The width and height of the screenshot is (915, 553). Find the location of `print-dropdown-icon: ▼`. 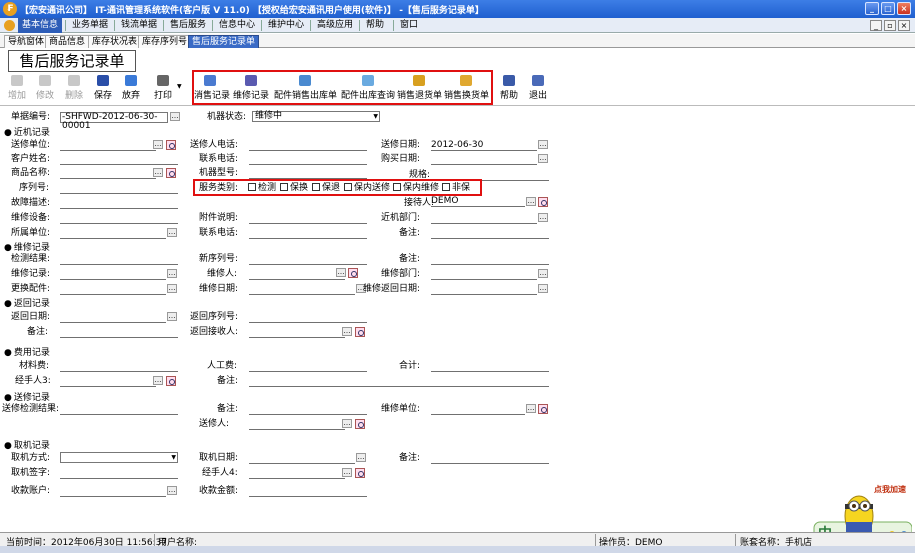

print-dropdown-icon: ▼ is located at coordinates (179, 86).